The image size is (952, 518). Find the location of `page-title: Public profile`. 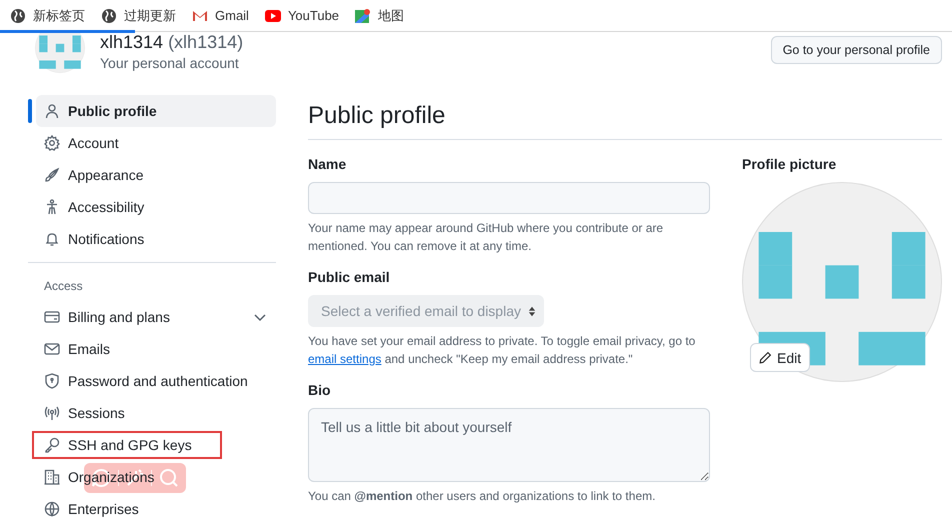

page-title: Public profile is located at coordinates (625, 121).